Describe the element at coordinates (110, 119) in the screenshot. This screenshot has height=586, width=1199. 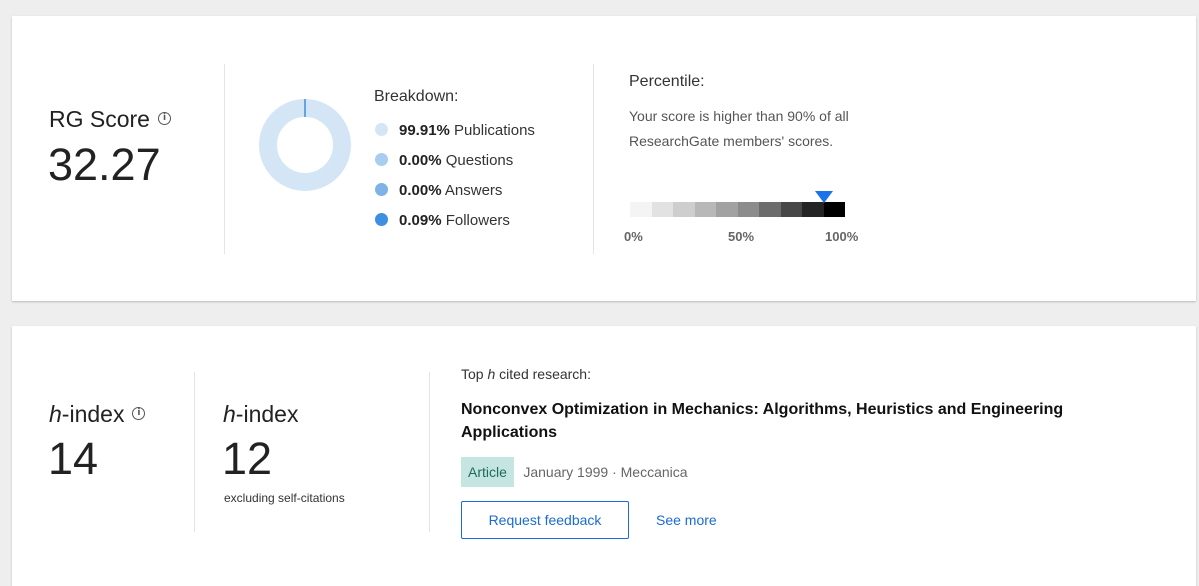
I see `rg-score-label: RG Score i` at that location.